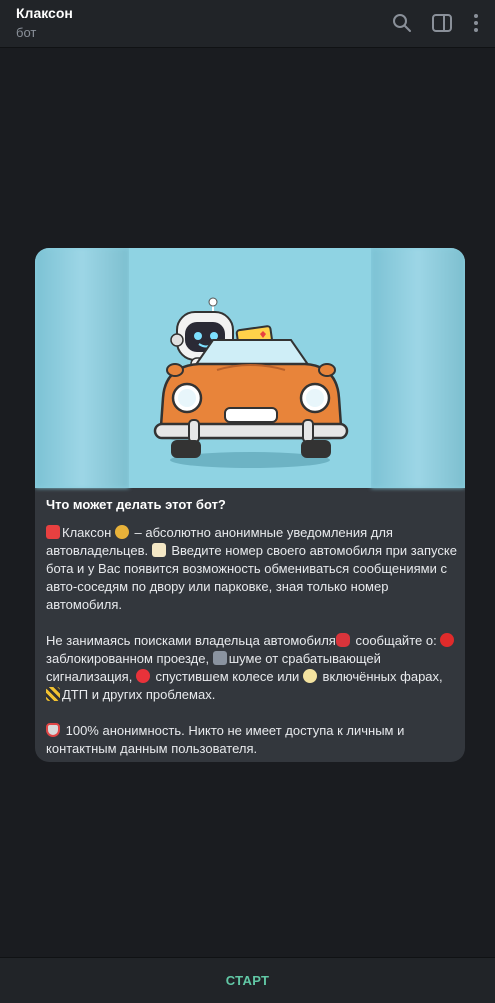  I want to click on bottom-bar: СТАРТ, so click(247, 980).